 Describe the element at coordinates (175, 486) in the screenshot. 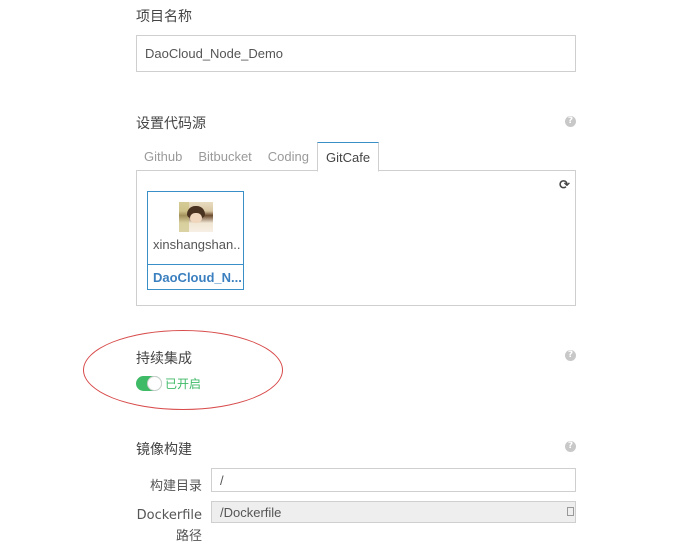

I see `build-dir-label: 构建目录` at that location.